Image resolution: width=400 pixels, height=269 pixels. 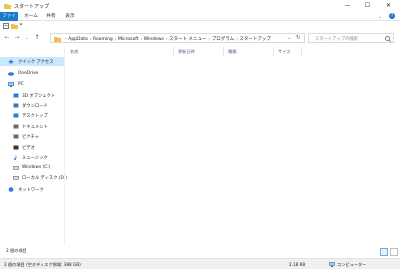 I want to click on breadcrumb-item: スタートアップ, so click(x=255, y=39).